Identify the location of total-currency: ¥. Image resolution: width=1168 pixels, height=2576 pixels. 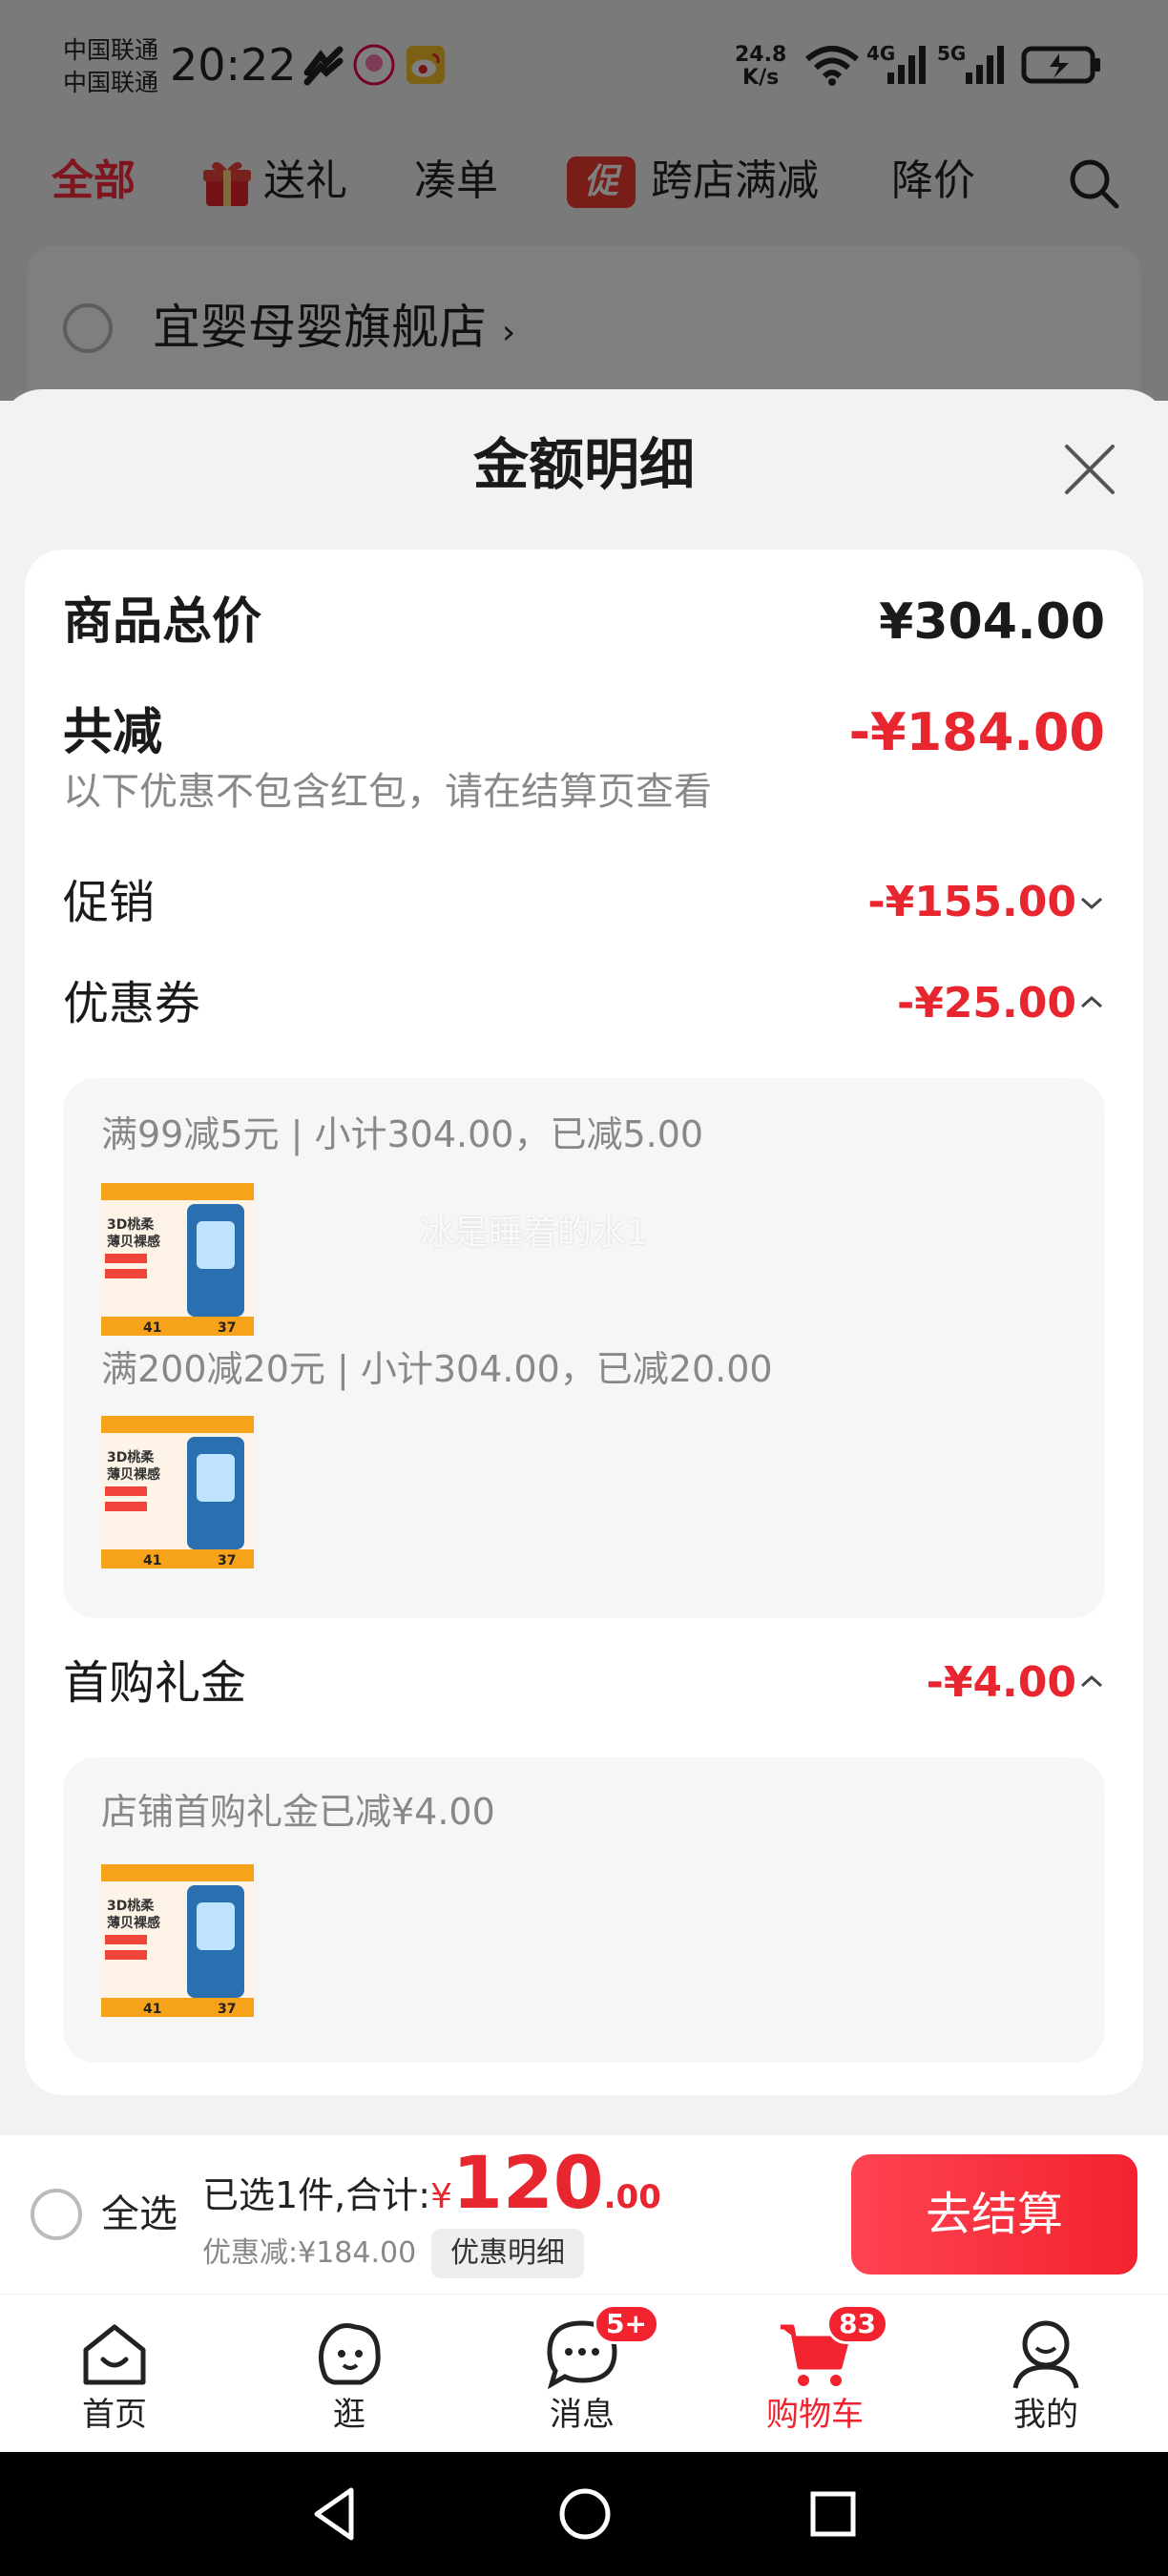
(441, 2196).